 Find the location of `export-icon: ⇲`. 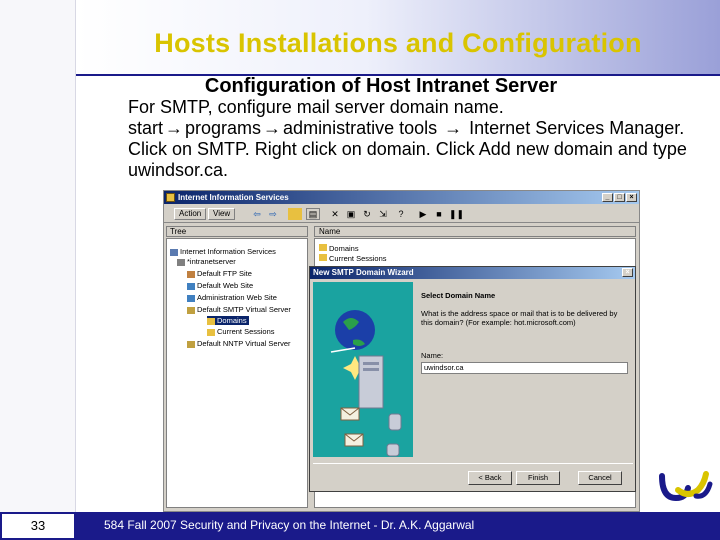

export-icon: ⇲ is located at coordinates (383, 214).